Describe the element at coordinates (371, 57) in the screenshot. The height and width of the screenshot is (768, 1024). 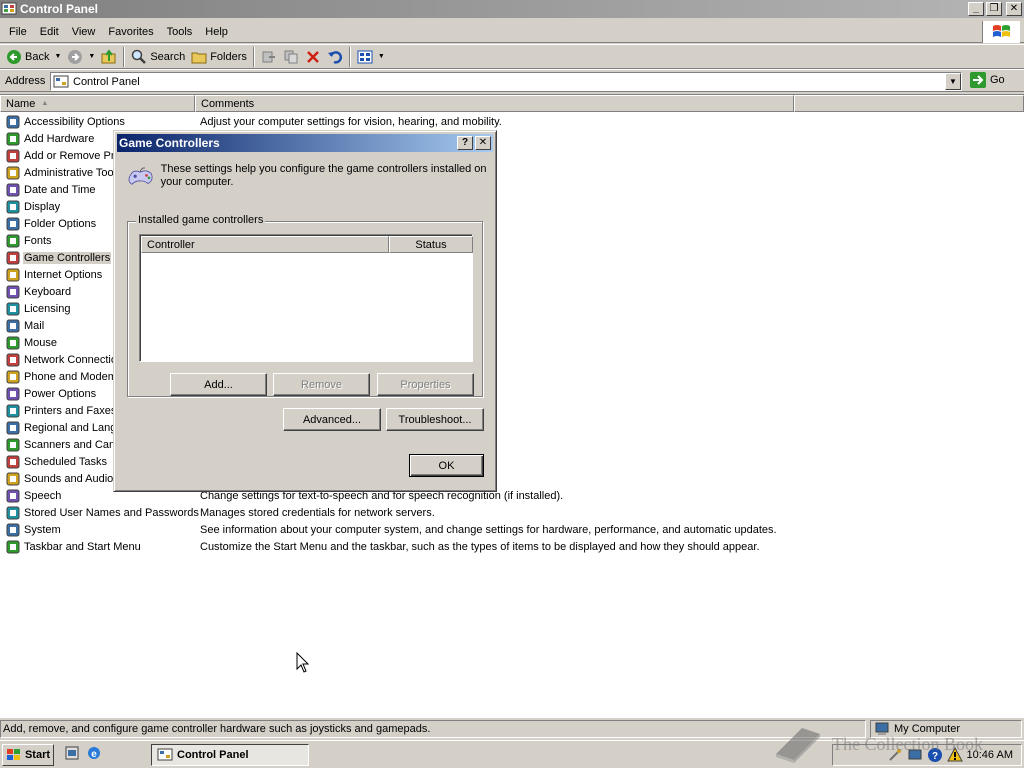
I see `views-button: ▼` at that location.